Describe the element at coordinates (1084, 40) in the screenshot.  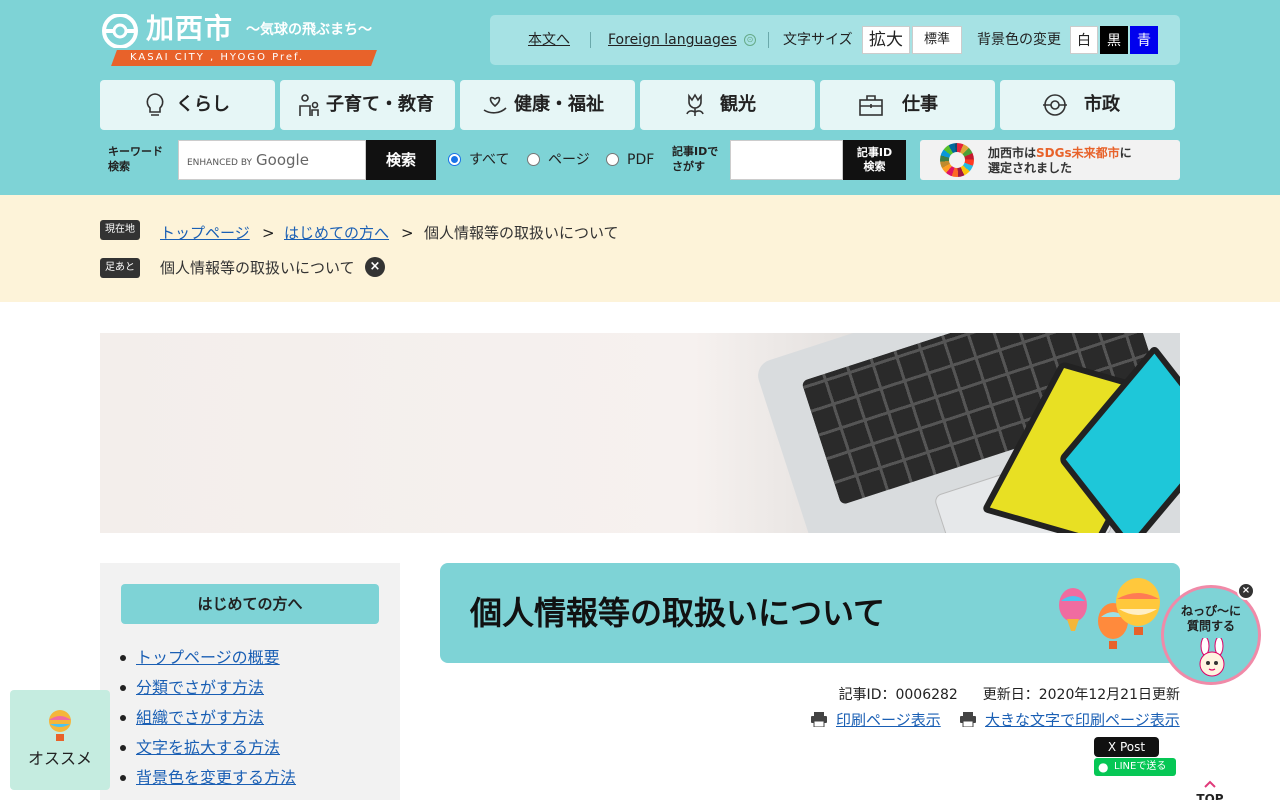
I see `bg-white-button: 白` at that location.